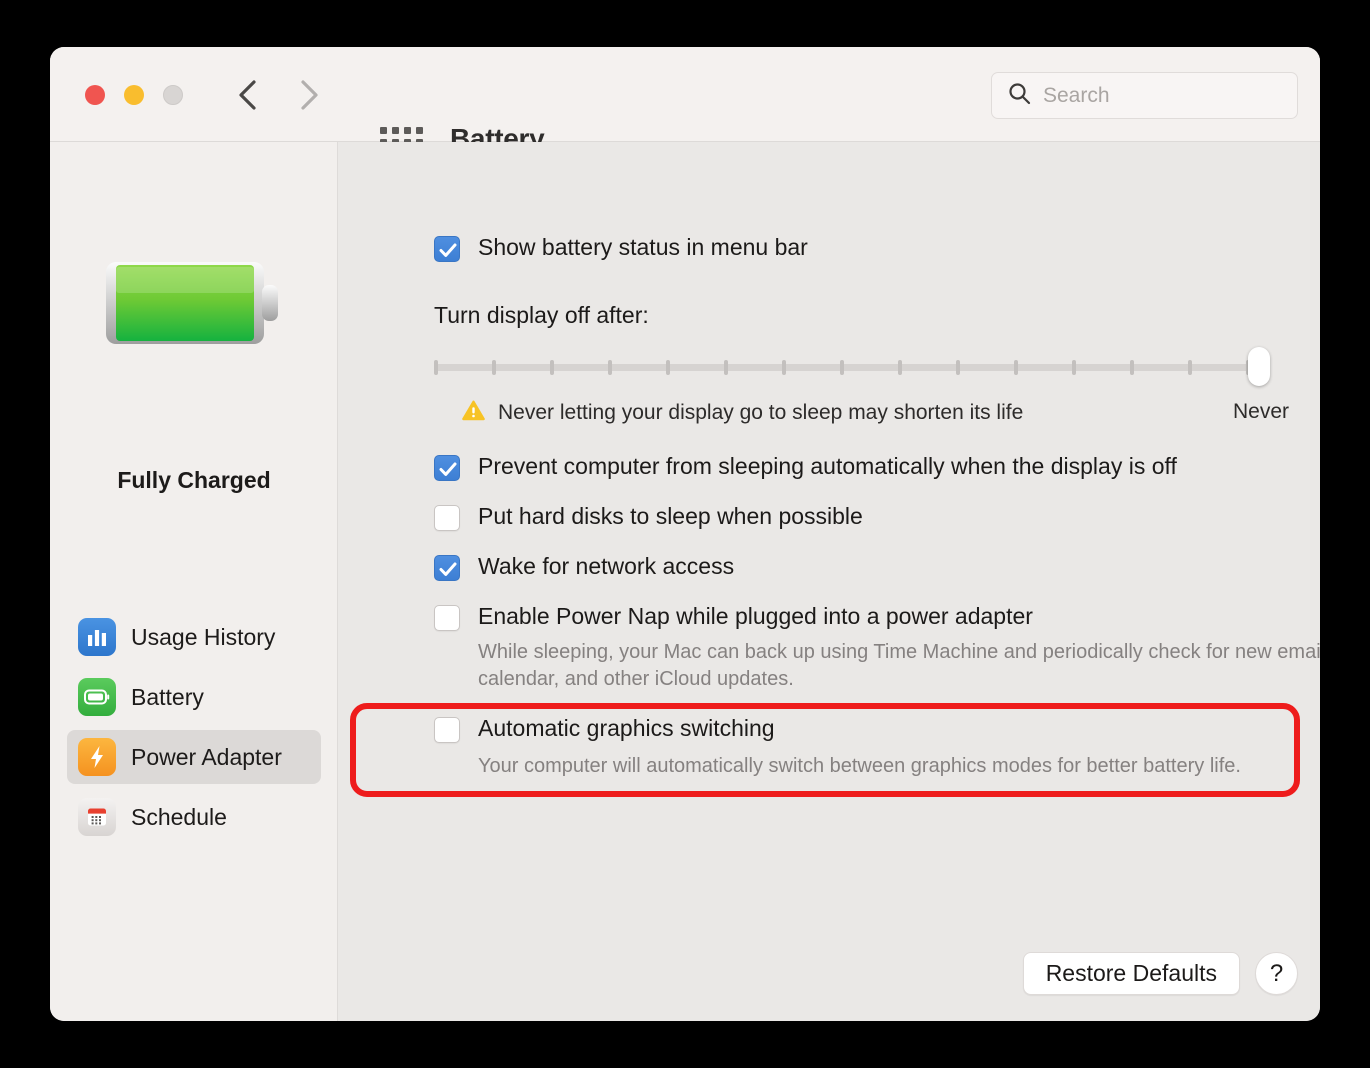 This screenshot has width=1370, height=1068. Describe the element at coordinates (670, 516) in the screenshot. I see `checkbox-label: Put hard disks to sleep when possible` at that location.